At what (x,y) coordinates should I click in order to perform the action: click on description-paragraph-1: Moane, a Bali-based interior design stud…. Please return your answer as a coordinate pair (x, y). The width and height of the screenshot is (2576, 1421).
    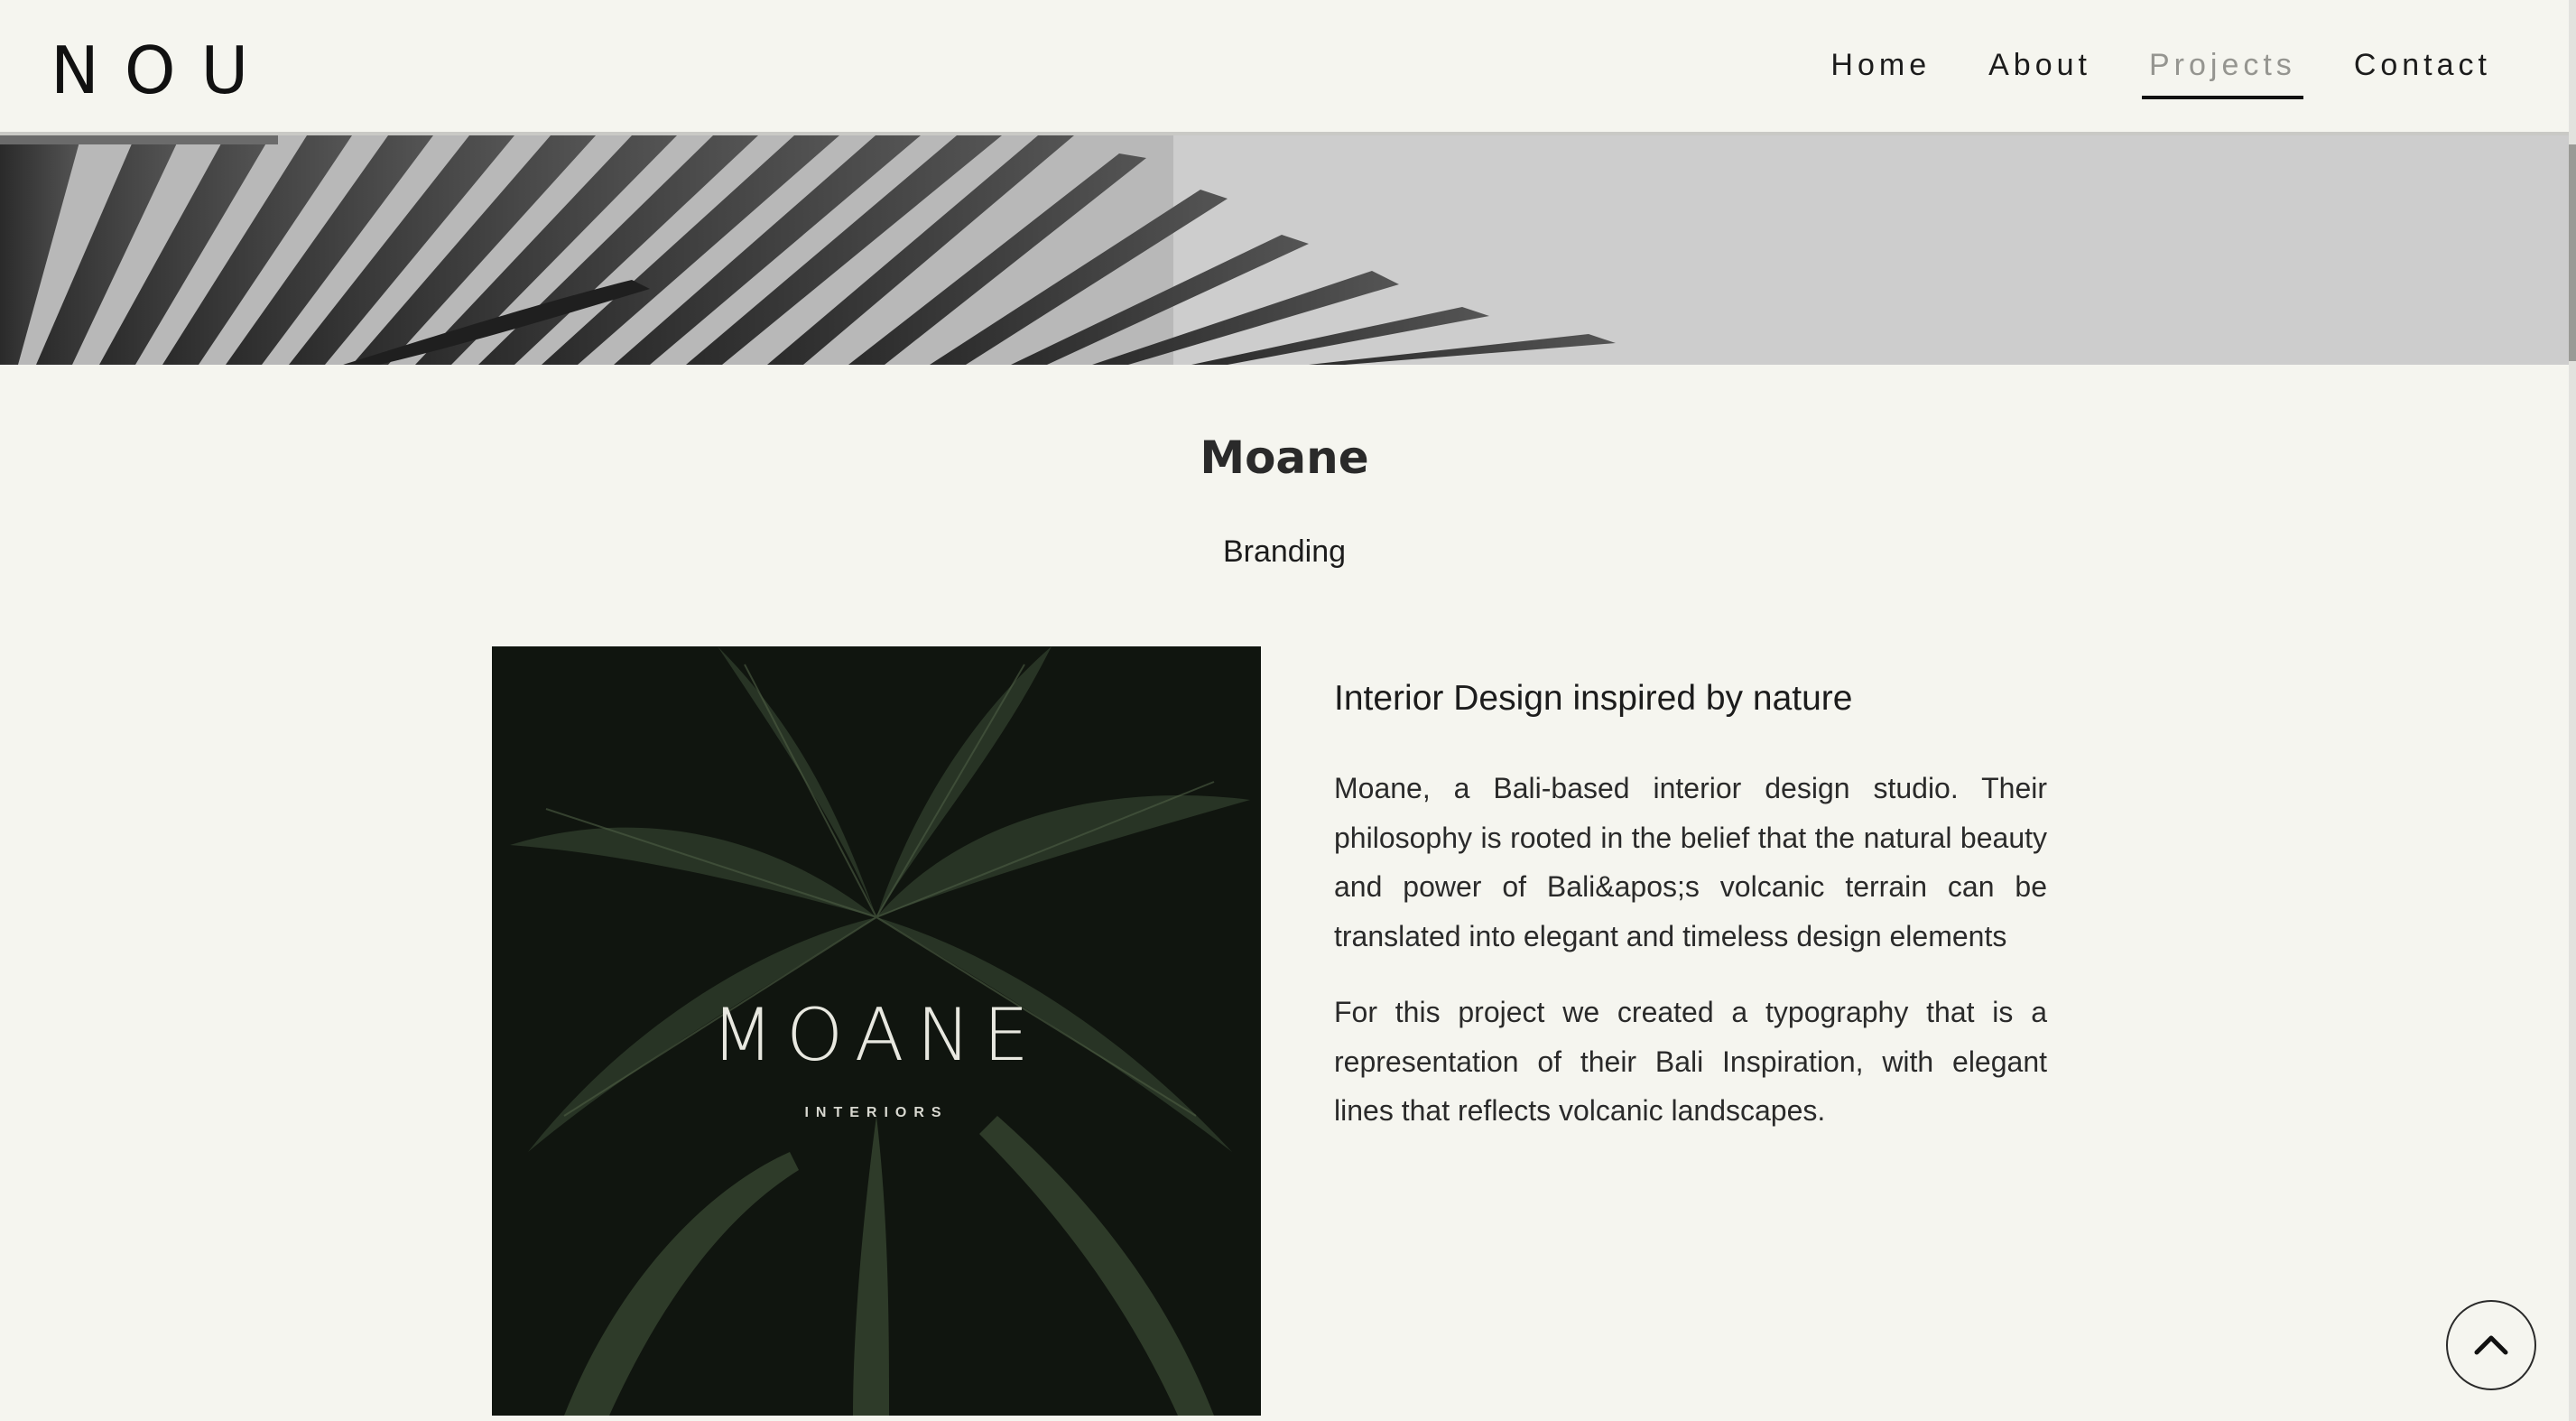
    Looking at the image, I should click on (1690, 862).